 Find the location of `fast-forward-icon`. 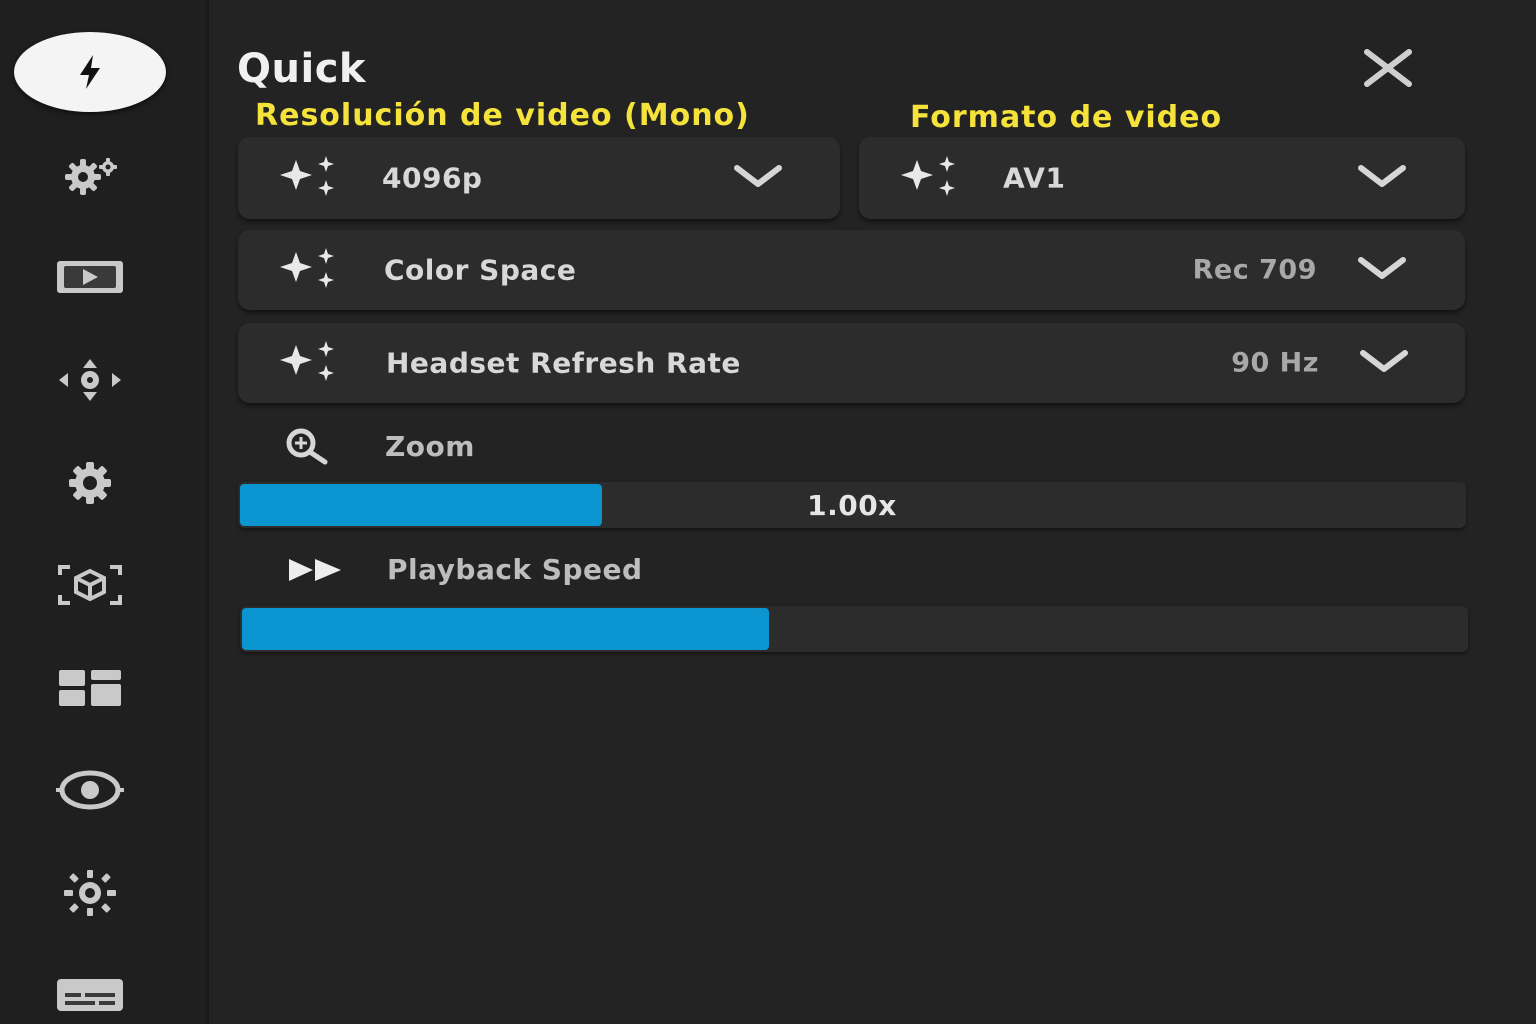

fast-forward-icon is located at coordinates (317, 572).